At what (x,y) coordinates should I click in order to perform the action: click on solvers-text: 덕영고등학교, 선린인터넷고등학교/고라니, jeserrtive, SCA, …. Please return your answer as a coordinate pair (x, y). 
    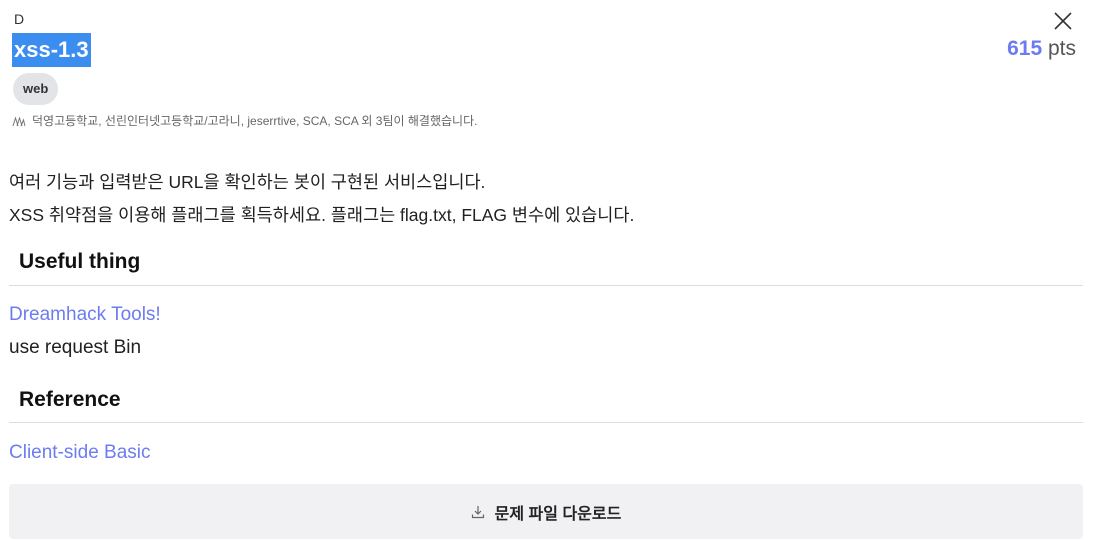
    Looking at the image, I should click on (255, 121).